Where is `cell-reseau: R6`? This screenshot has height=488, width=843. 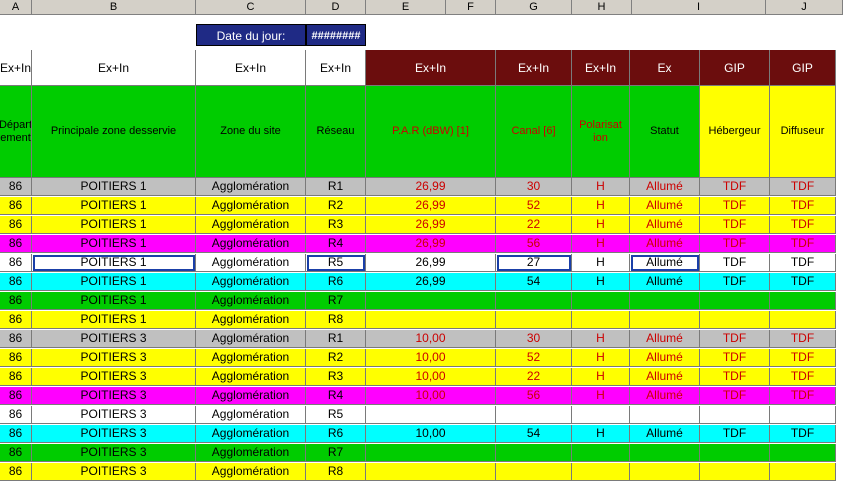 cell-reseau: R6 is located at coordinates (336, 282).